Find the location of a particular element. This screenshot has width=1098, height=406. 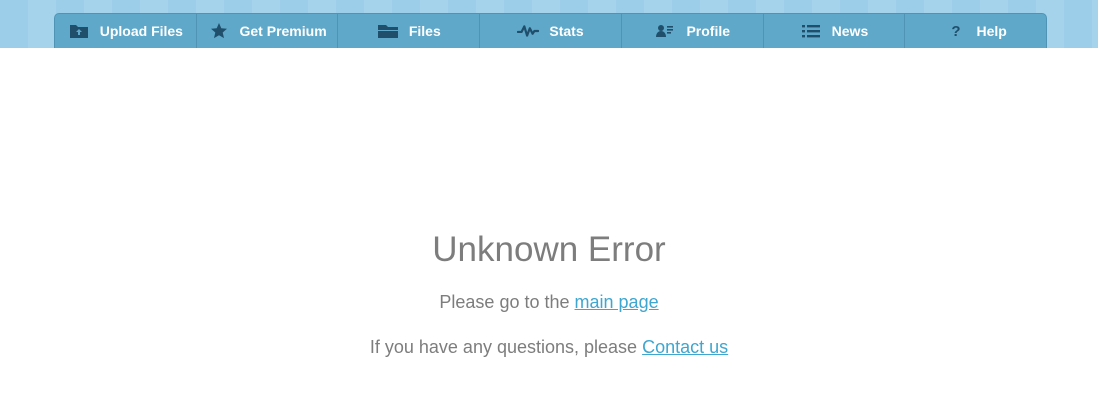

question-icon: ? is located at coordinates (956, 31).